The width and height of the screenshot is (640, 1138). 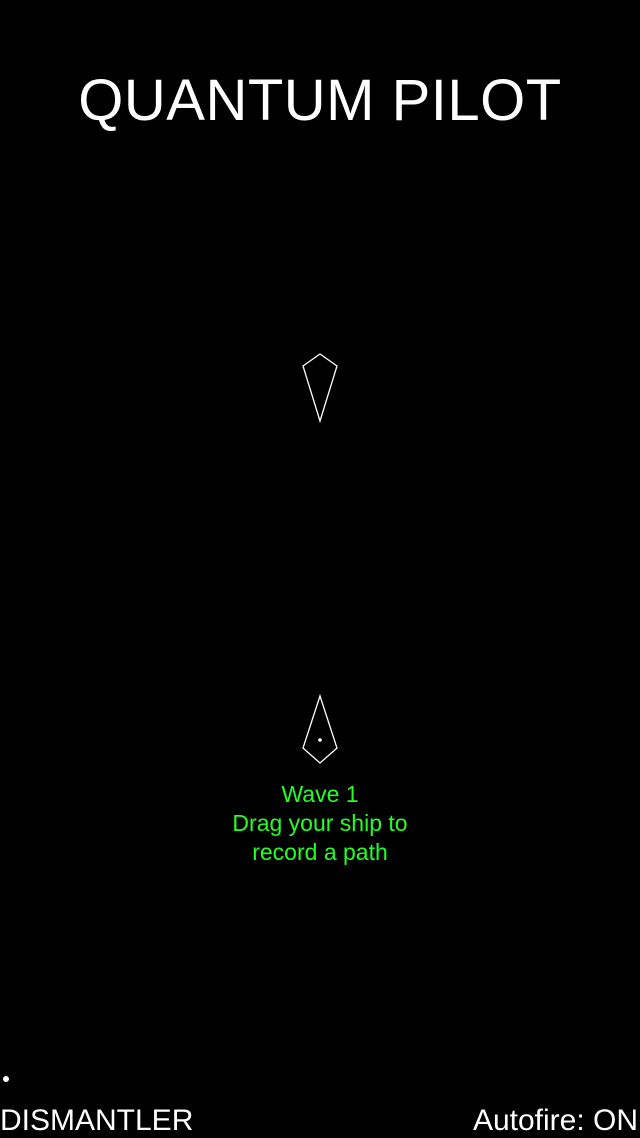 What do you see at coordinates (555, 1121) in the screenshot?
I see `autofire-toggle: Autofire: ON` at bounding box center [555, 1121].